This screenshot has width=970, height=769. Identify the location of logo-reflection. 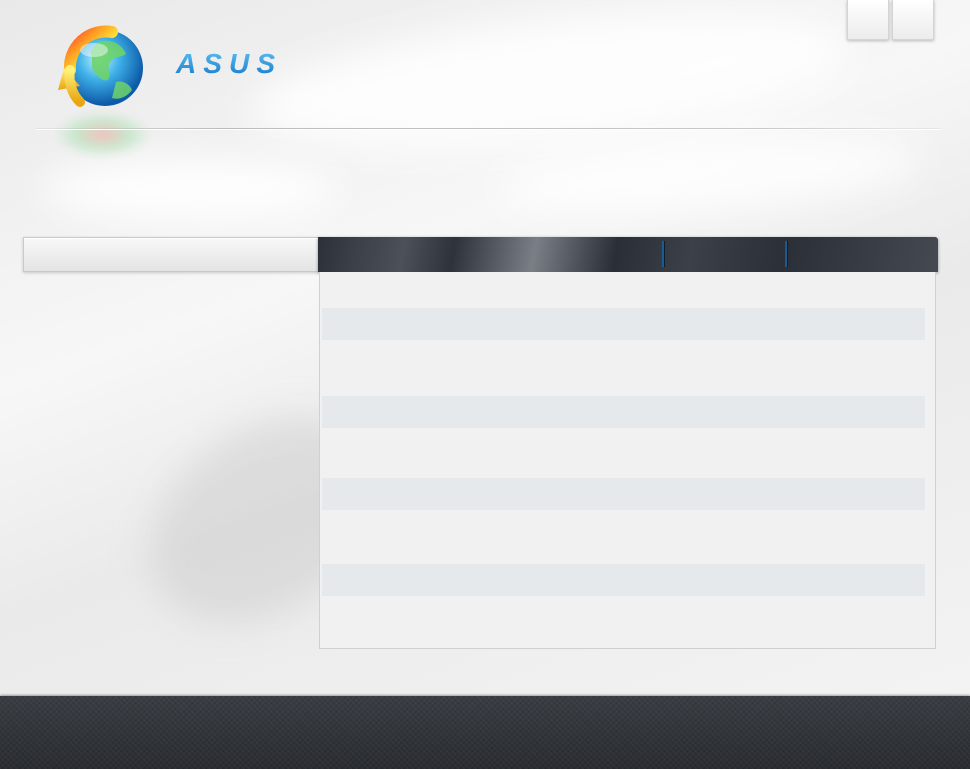
(102, 134).